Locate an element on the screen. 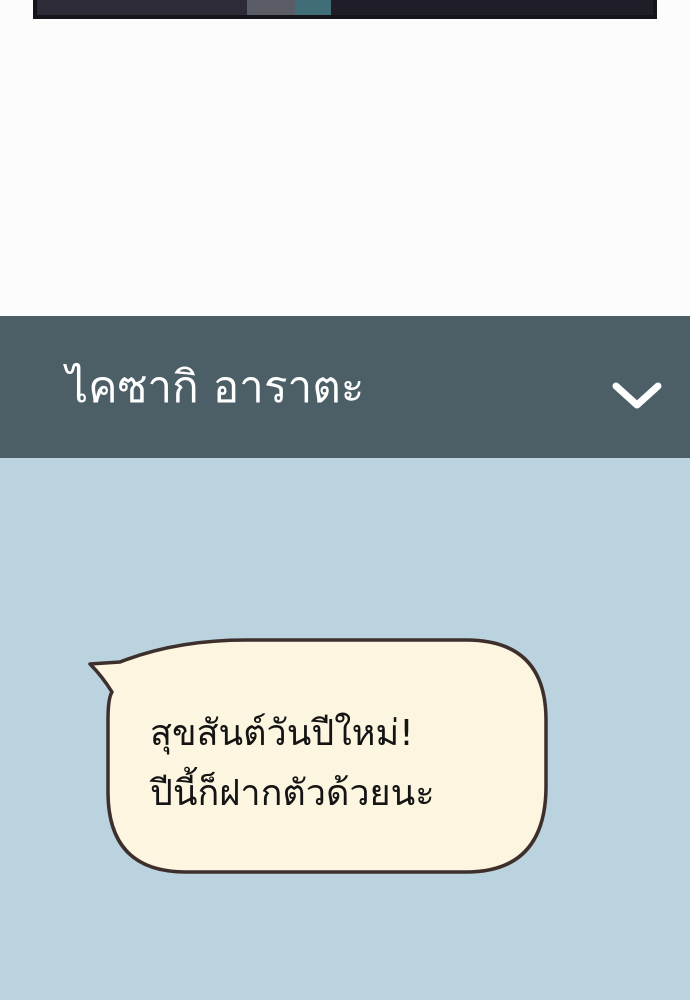  character-name: ไคซากิ อาราตะ is located at coordinates (215, 387).